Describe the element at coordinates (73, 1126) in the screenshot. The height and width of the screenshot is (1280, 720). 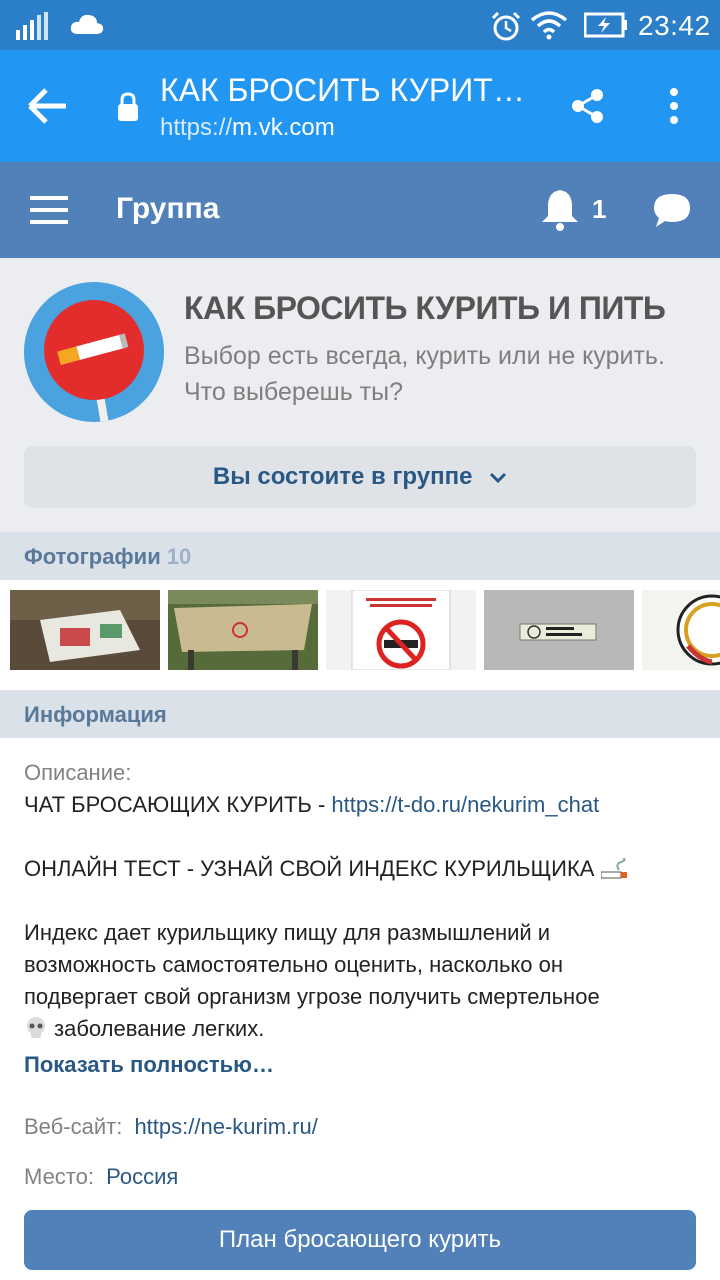
I see `website-label: Веб-сайт:` at that location.